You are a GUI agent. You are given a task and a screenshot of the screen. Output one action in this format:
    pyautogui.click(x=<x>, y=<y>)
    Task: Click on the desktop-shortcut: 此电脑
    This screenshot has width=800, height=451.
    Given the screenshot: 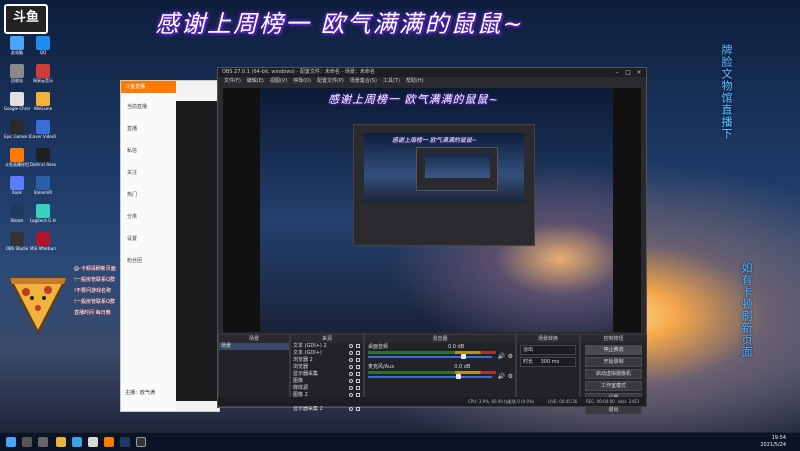 What is the action you would take?
    pyautogui.click(x=17, y=51)
    